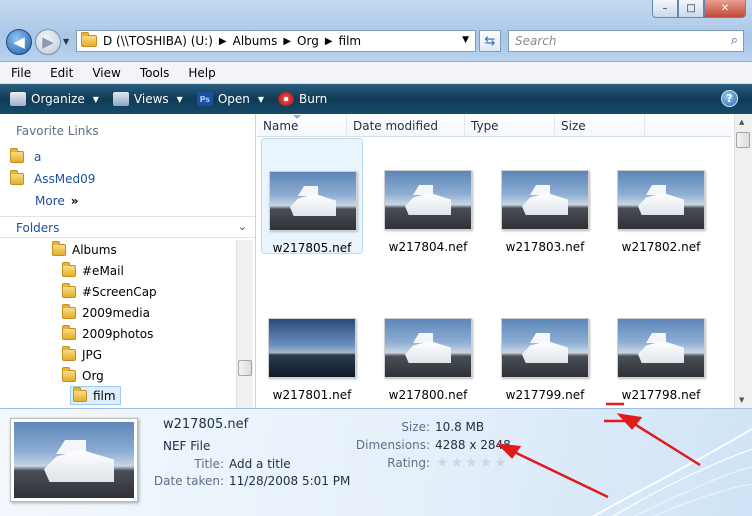 Image resolution: width=752 pixels, height=516 pixels. Describe the element at coordinates (38, 157) in the screenshot. I see `favorite-link-label: a` at that location.